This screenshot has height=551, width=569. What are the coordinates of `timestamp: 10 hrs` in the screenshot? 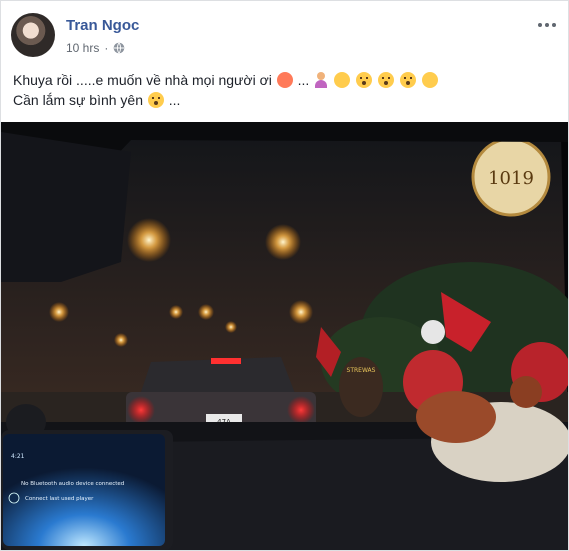 It's located at (82, 48).